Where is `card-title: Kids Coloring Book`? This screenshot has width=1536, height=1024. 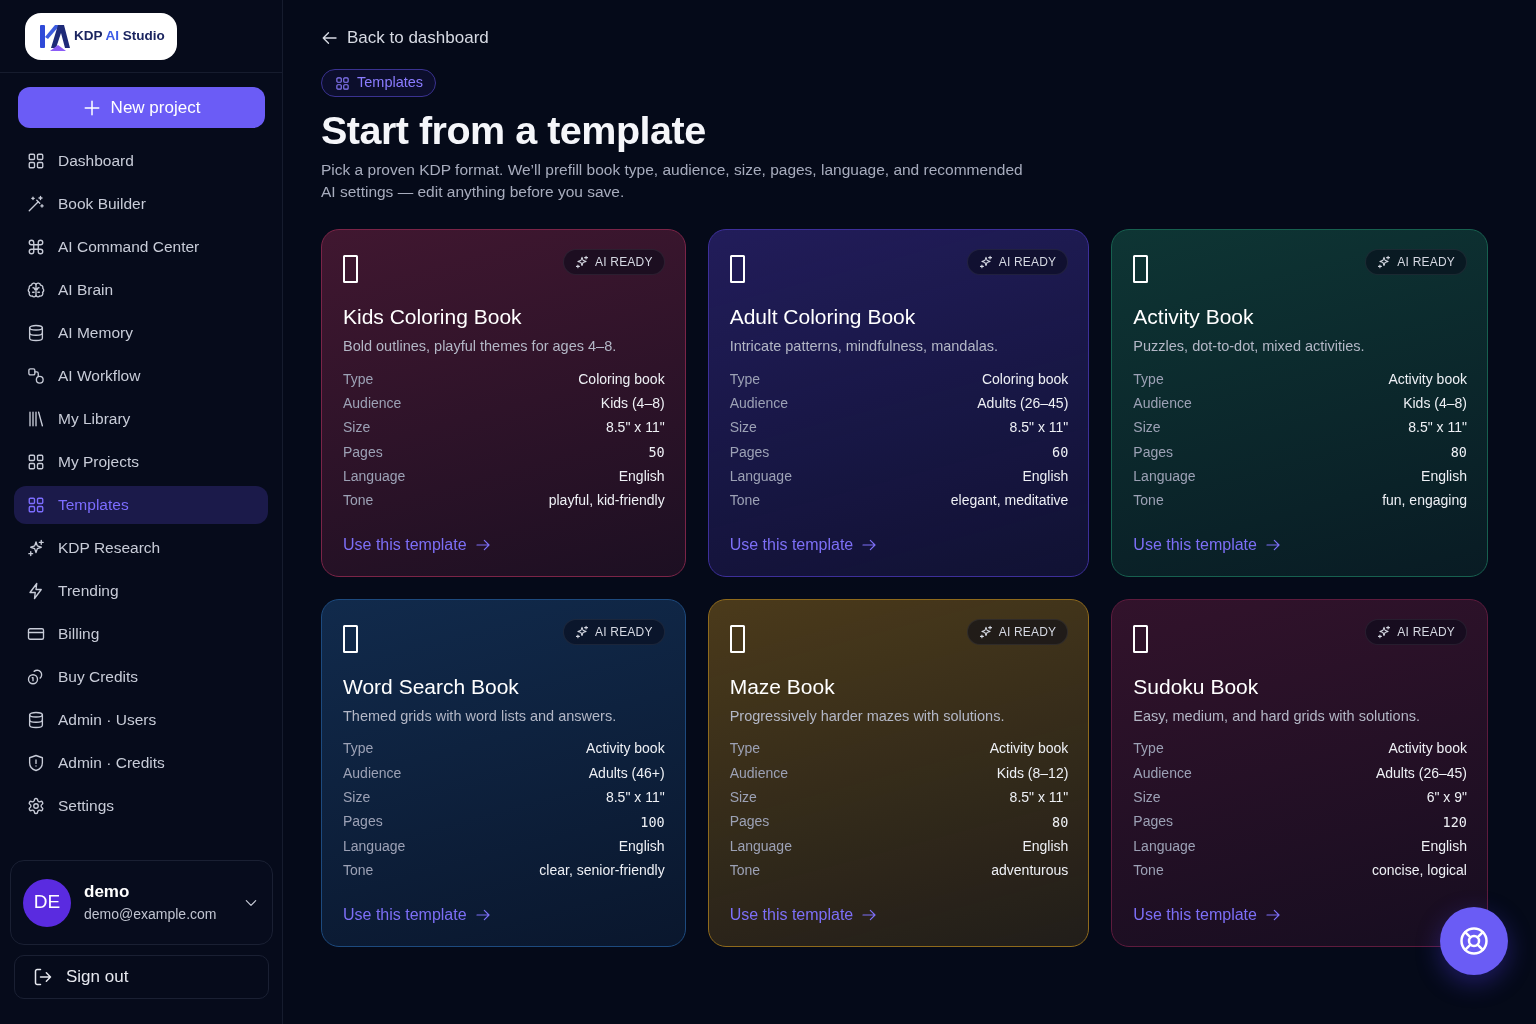 card-title: Kids Coloring Book is located at coordinates (433, 317).